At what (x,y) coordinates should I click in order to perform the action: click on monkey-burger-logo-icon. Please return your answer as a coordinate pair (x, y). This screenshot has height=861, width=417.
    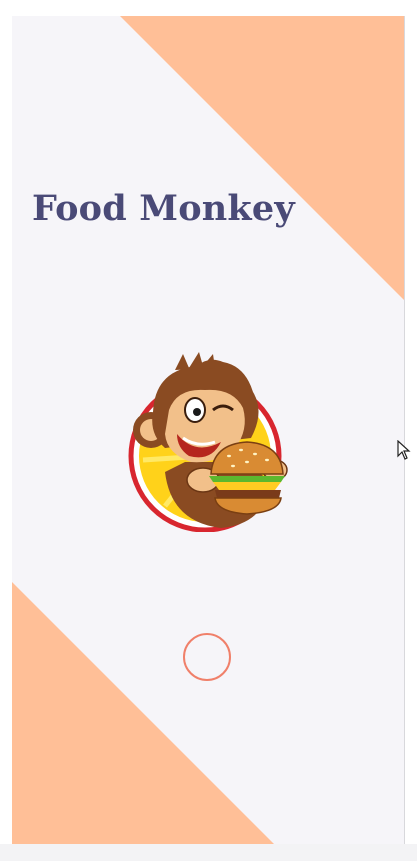
    Looking at the image, I should click on (208, 442).